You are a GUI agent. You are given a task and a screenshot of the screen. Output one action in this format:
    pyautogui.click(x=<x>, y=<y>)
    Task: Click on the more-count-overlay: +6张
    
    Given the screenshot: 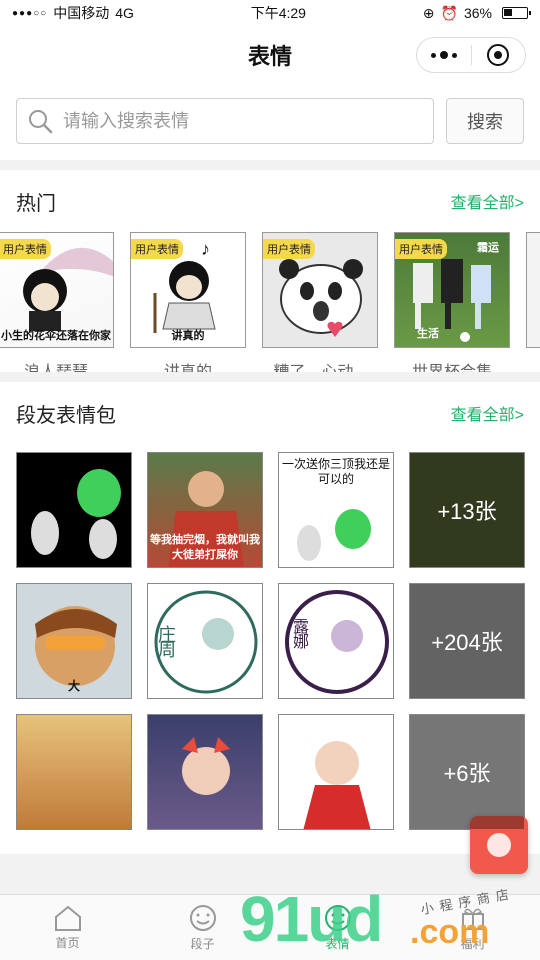 What is the action you would take?
    pyautogui.click(x=467, y=772)
    